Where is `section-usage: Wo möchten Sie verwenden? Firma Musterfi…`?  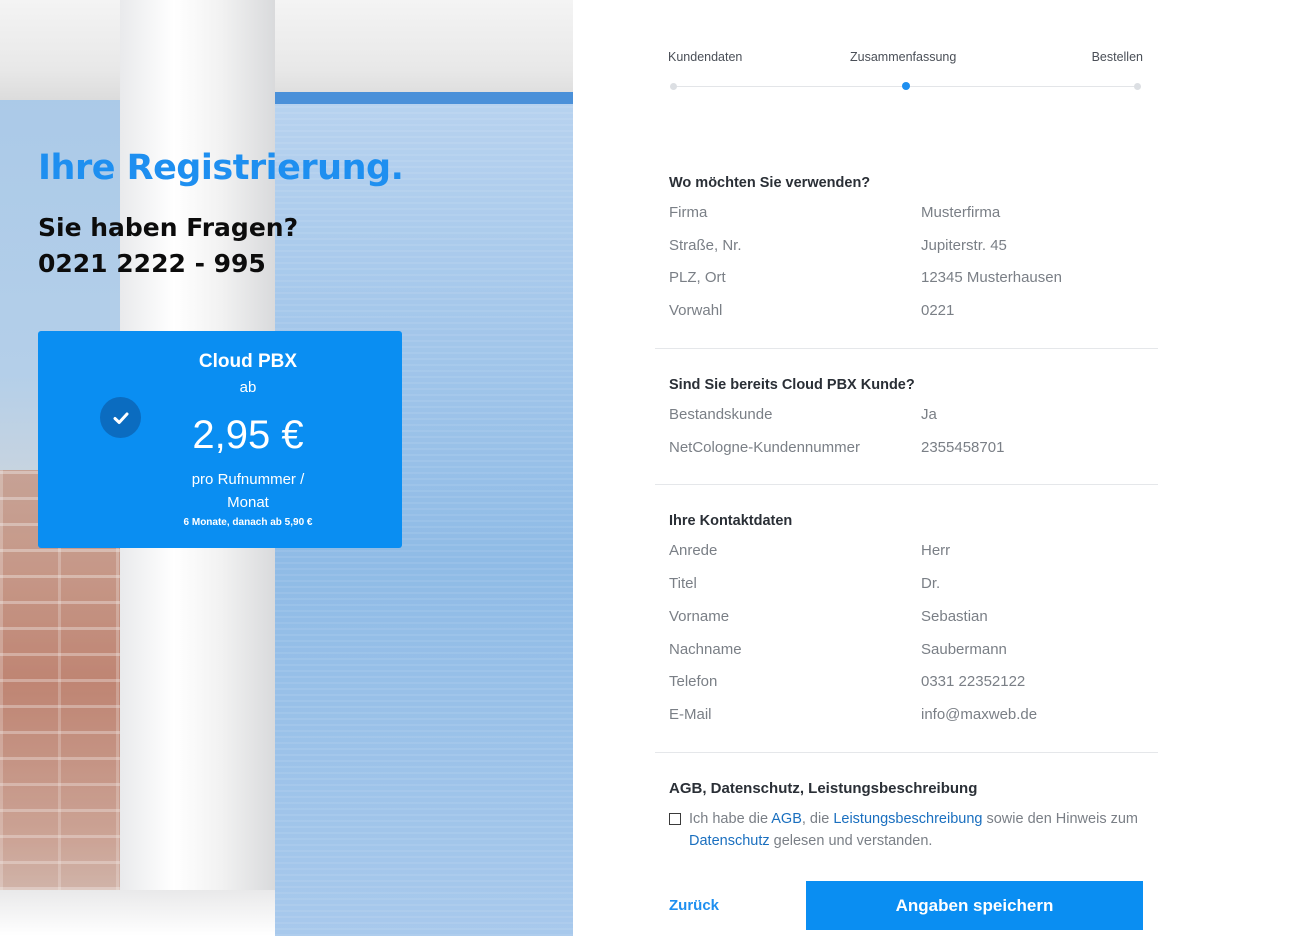 section-usage: Wo möchten Sie verwenden? Firma Musterfi… is located at coordinates (904, 255).